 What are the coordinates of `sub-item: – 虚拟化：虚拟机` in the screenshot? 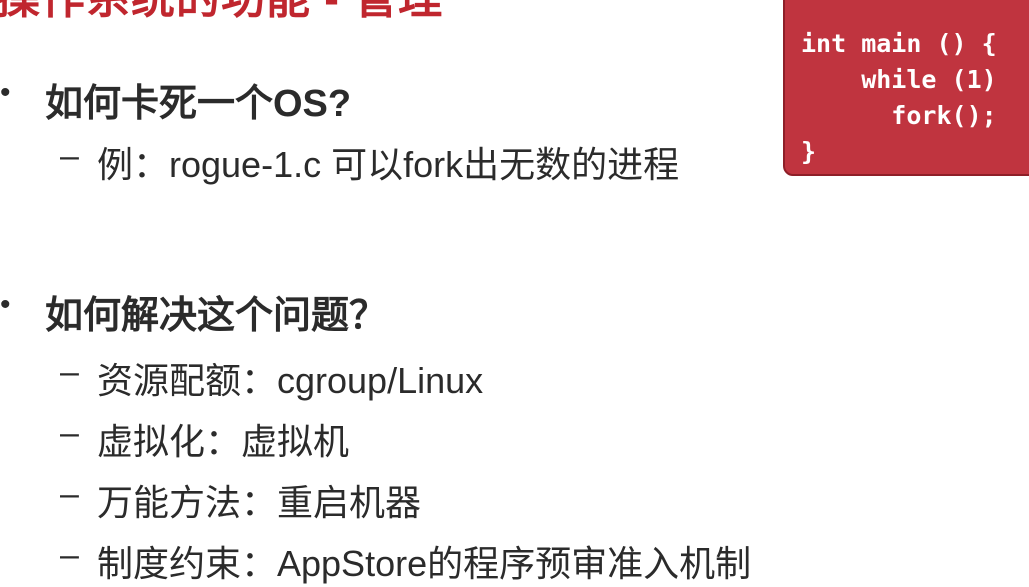 It's located at (380, 438).